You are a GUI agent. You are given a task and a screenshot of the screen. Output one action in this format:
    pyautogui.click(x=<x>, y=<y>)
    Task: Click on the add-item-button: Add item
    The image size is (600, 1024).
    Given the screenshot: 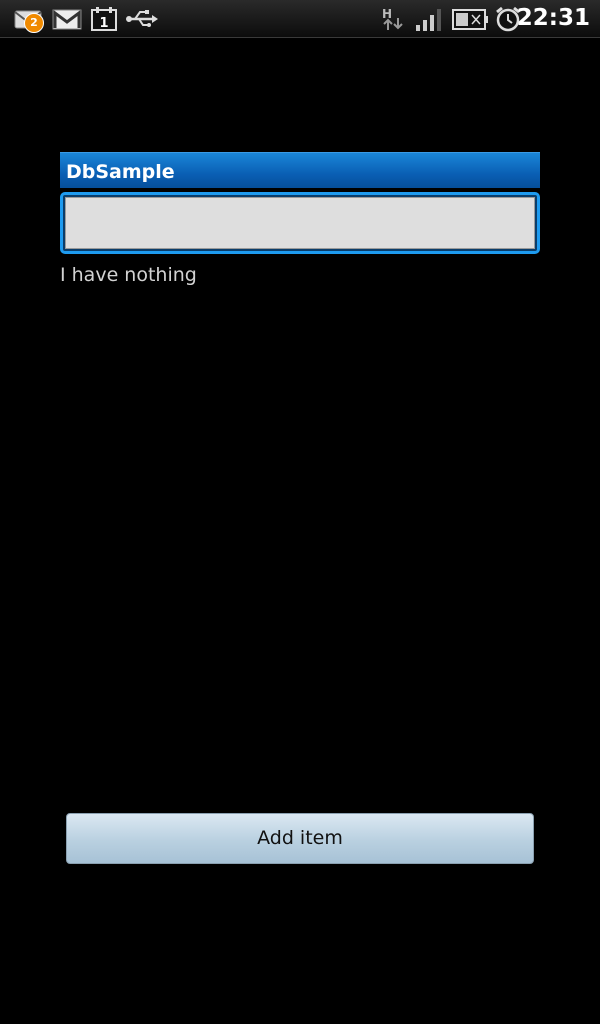 What is the action you would take?
    pyautogui.click(x=300, y=838)
    